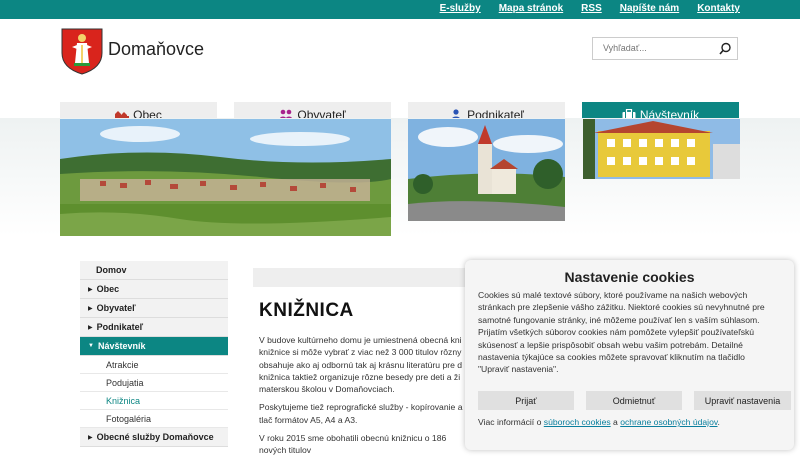 The height and width of the screenshot is (463, 800). What do you see at coordinates (82, 51) in the screenshot?
I see `coat-of-arms-logo` at bounding box center [82, 51].